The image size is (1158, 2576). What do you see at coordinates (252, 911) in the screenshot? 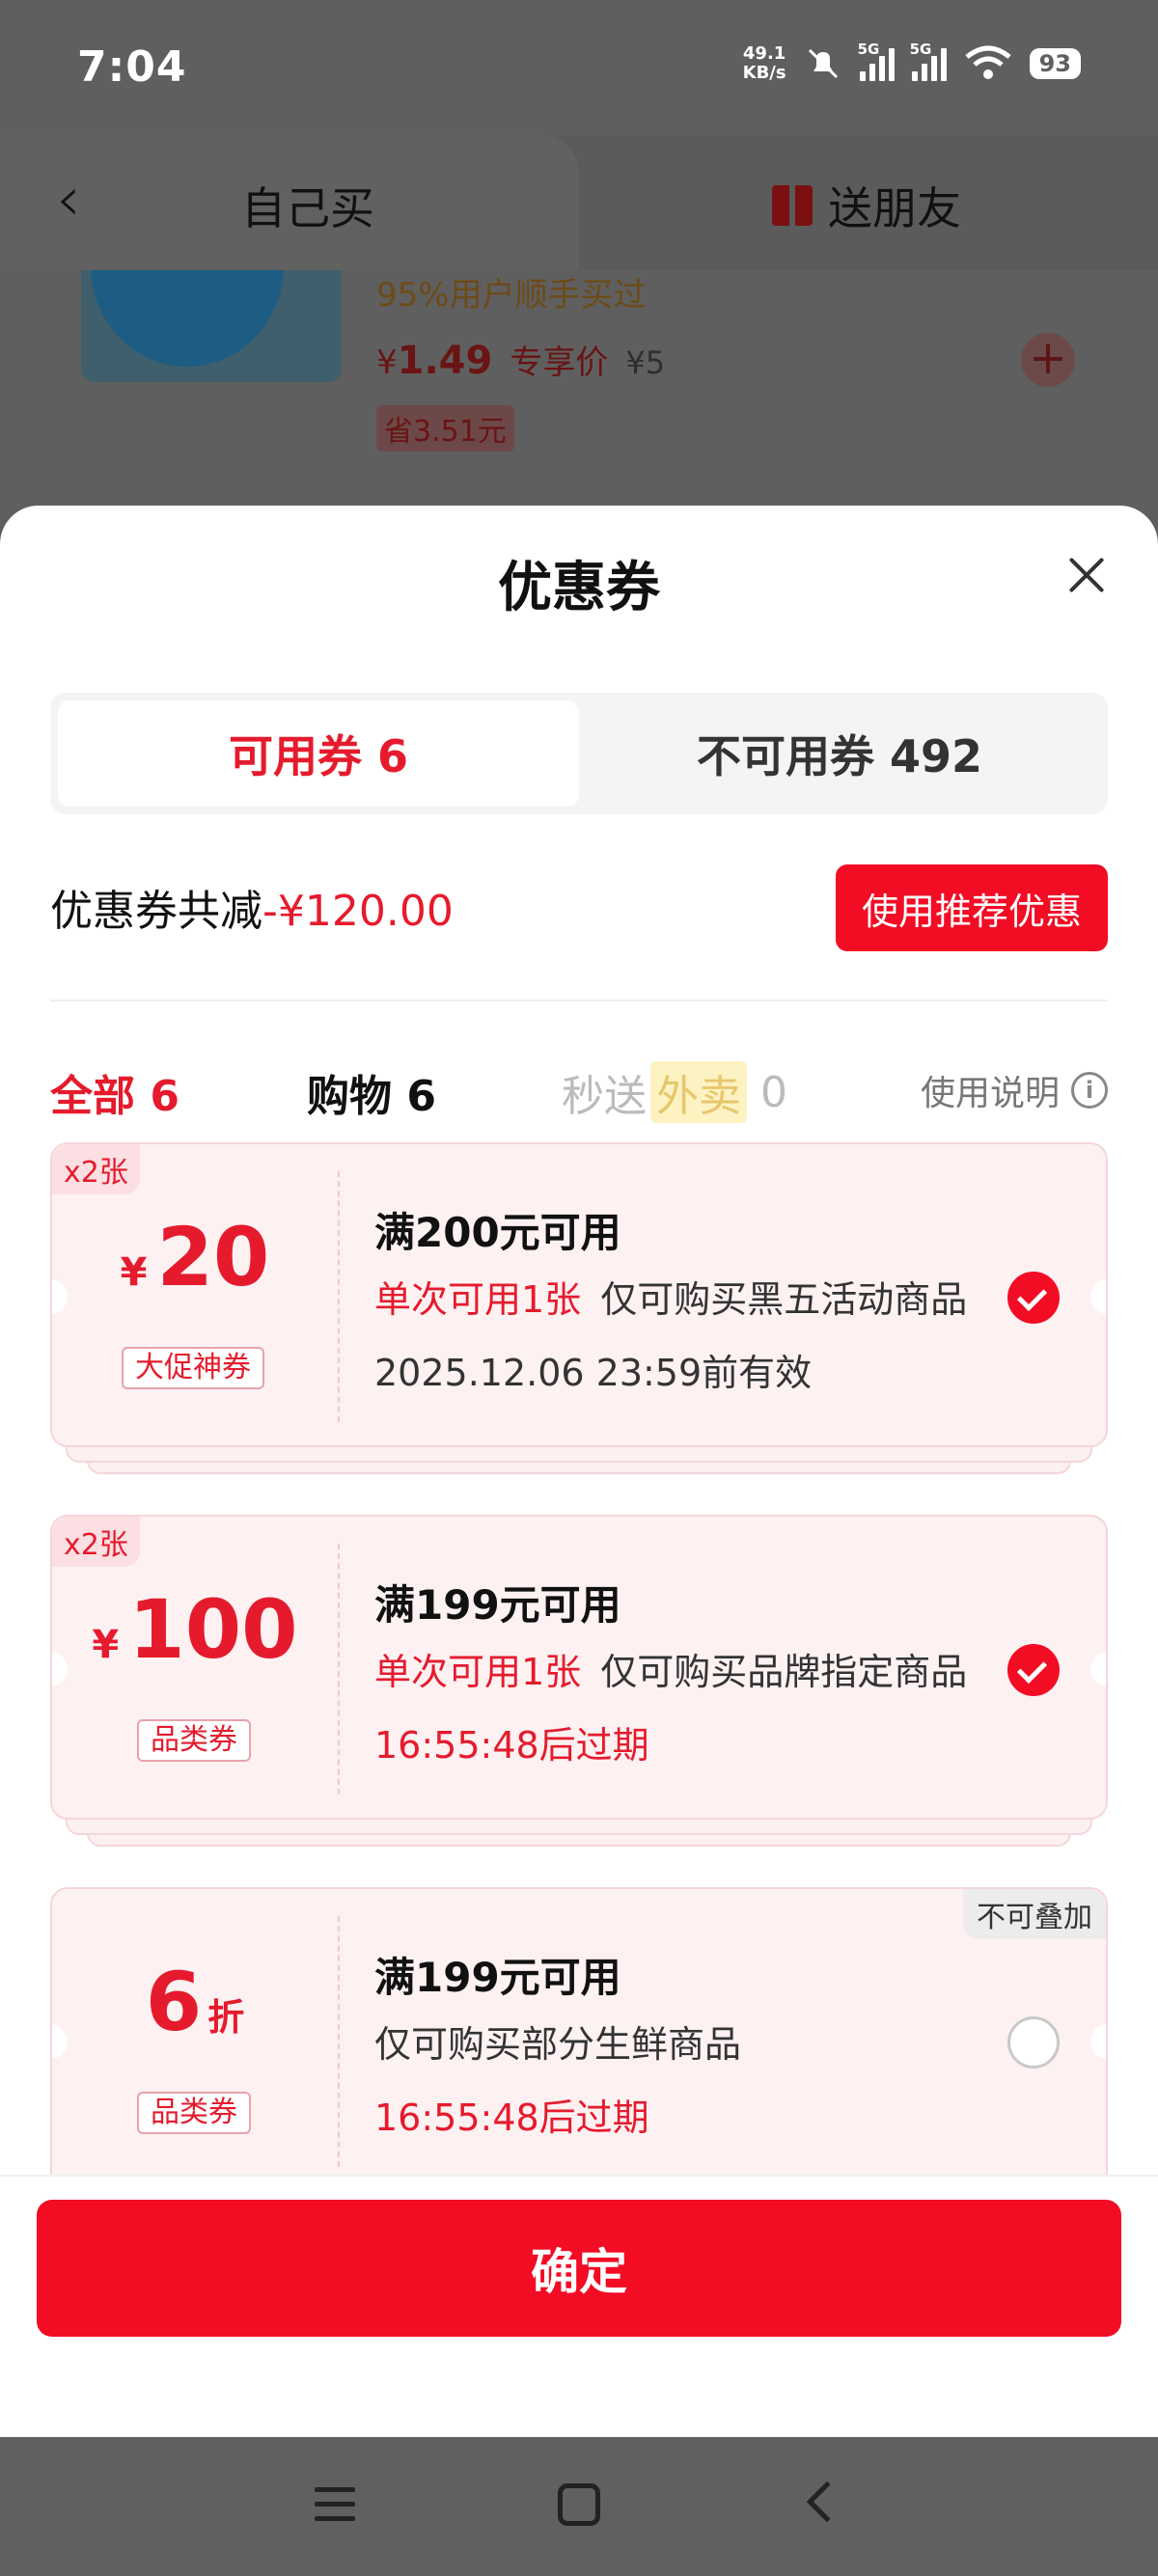
I see `total-discount: 优惠券共减-¥120.00` at bounding box center [252, 911].